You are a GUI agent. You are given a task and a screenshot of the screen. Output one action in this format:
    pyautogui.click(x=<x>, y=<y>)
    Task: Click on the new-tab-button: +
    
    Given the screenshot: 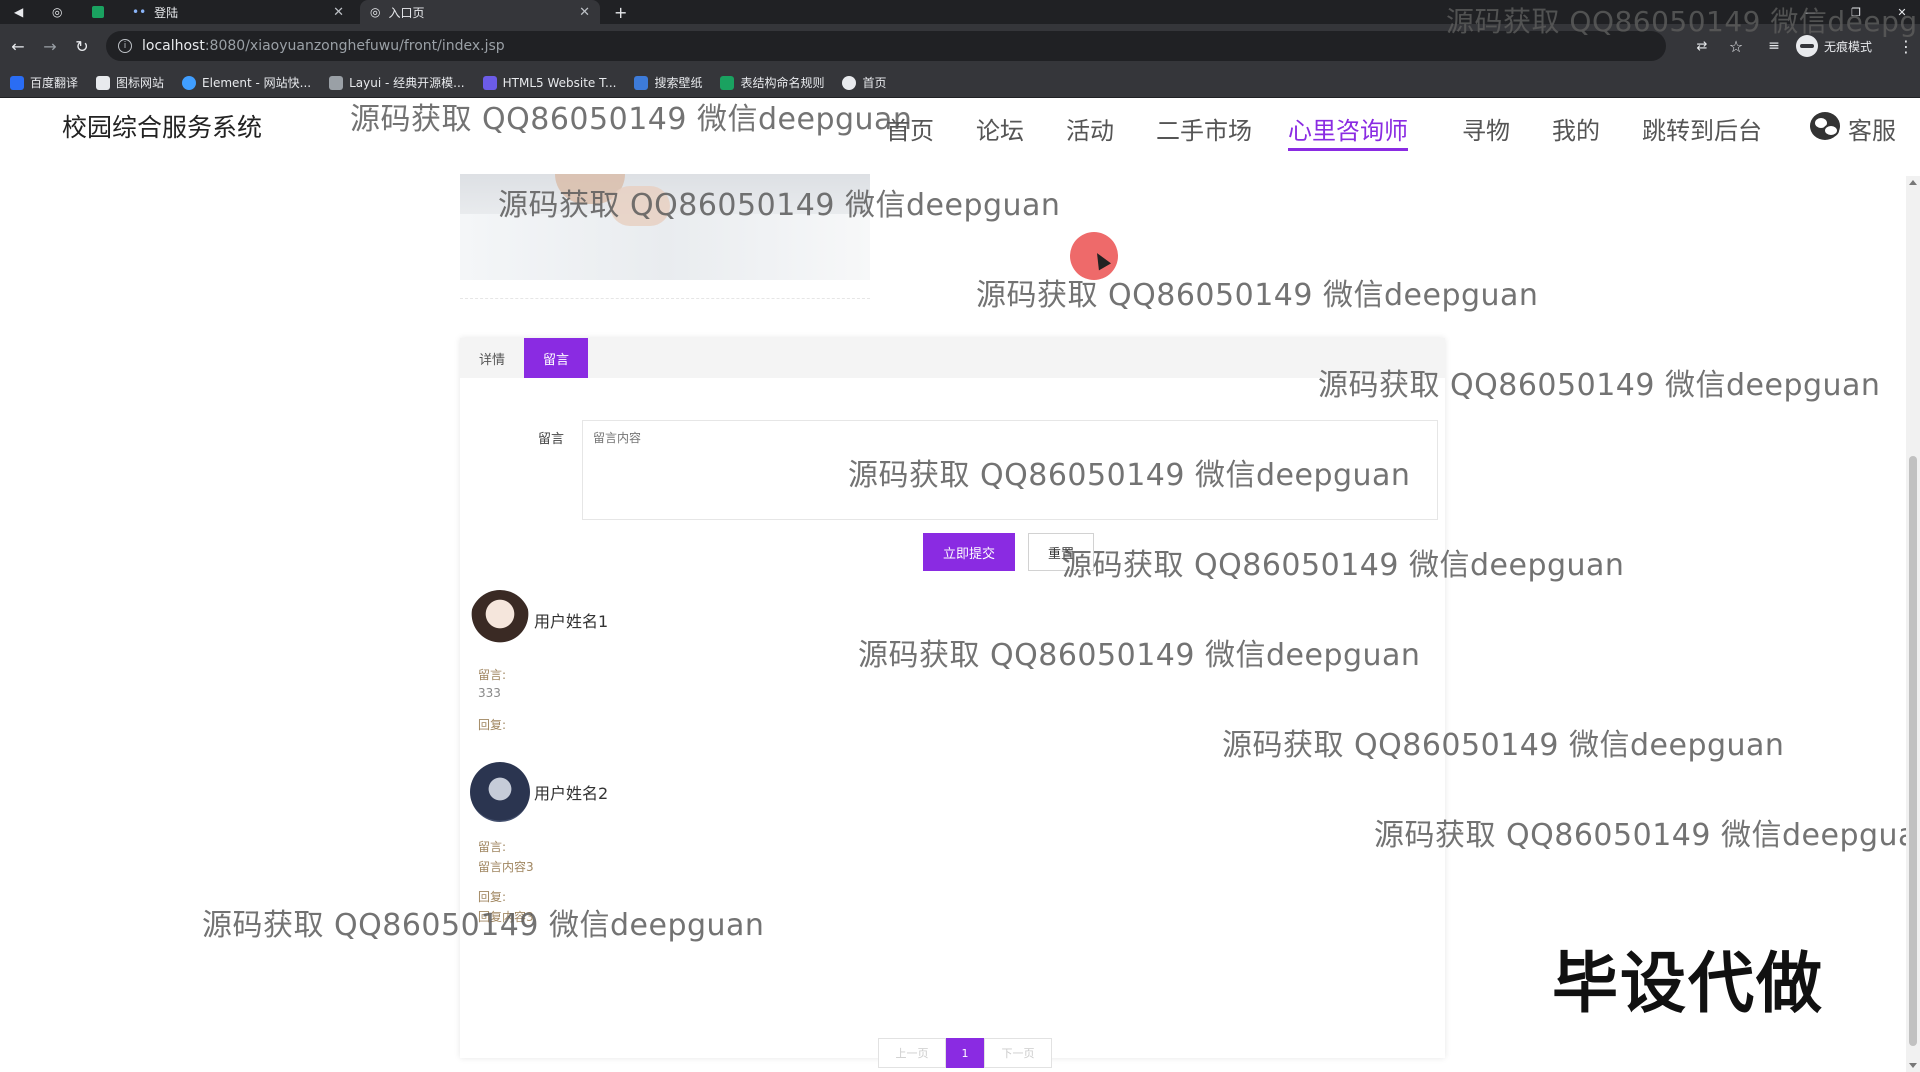 What is the action you would take?
    pyautogui.click(x=620, y=12)
    